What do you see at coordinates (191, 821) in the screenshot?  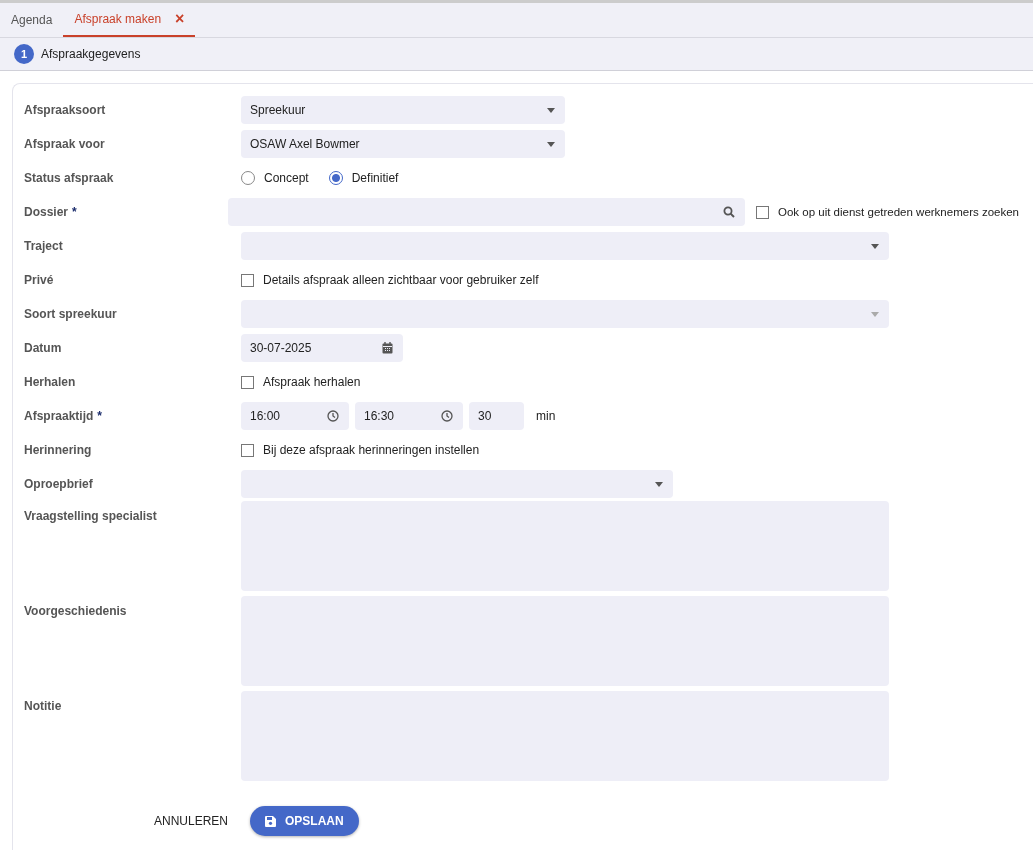 I see `cancel-button: ANNULEREN` at bounding box center [191, 821].